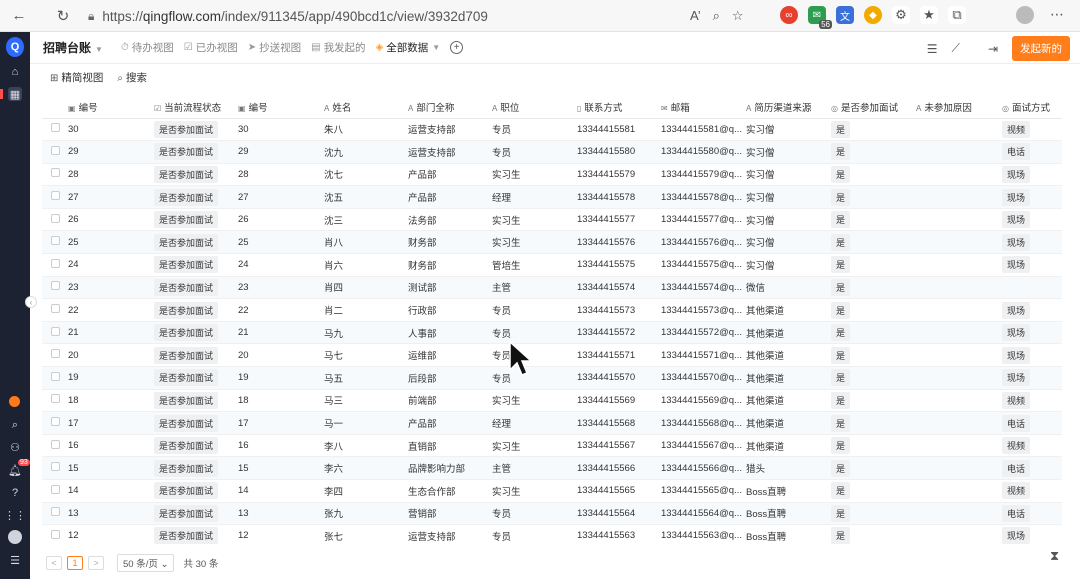 This screenshot has height=579, width=1080. Describe the element at coordinates (695, 16) in the screenshot. I see `read-aloud-icon: A’` at that location.